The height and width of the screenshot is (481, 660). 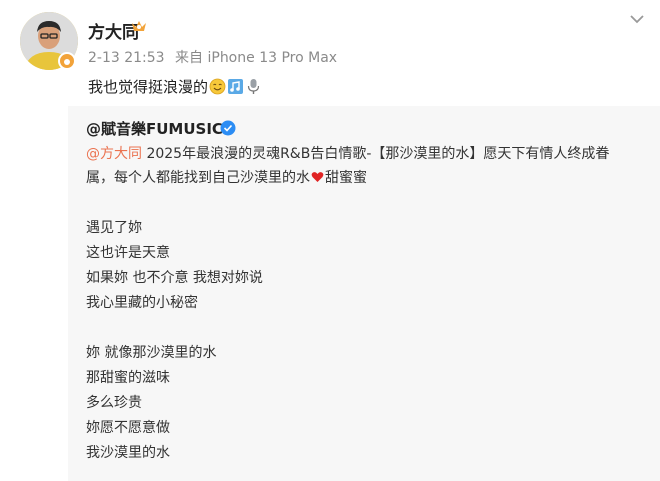 What do you see at coordinates (67, 61) in the screenshot?
I see `avatar-badge` at bounding box center [67, 61].